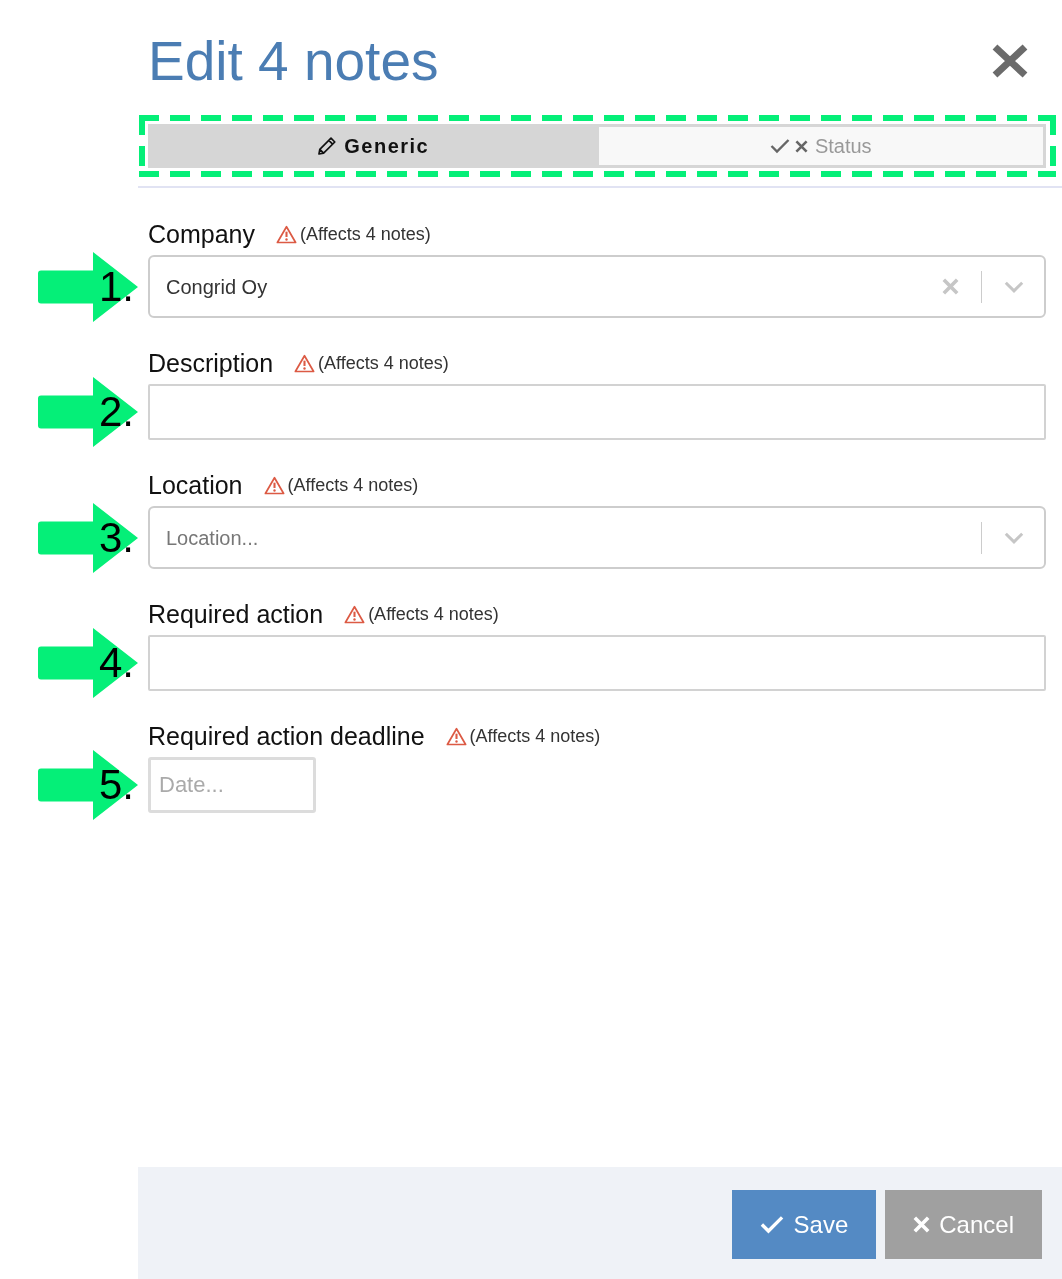  Describe the element at coordinates (804, 1224) in the screenshot. I see `save-button: Save` at that location.